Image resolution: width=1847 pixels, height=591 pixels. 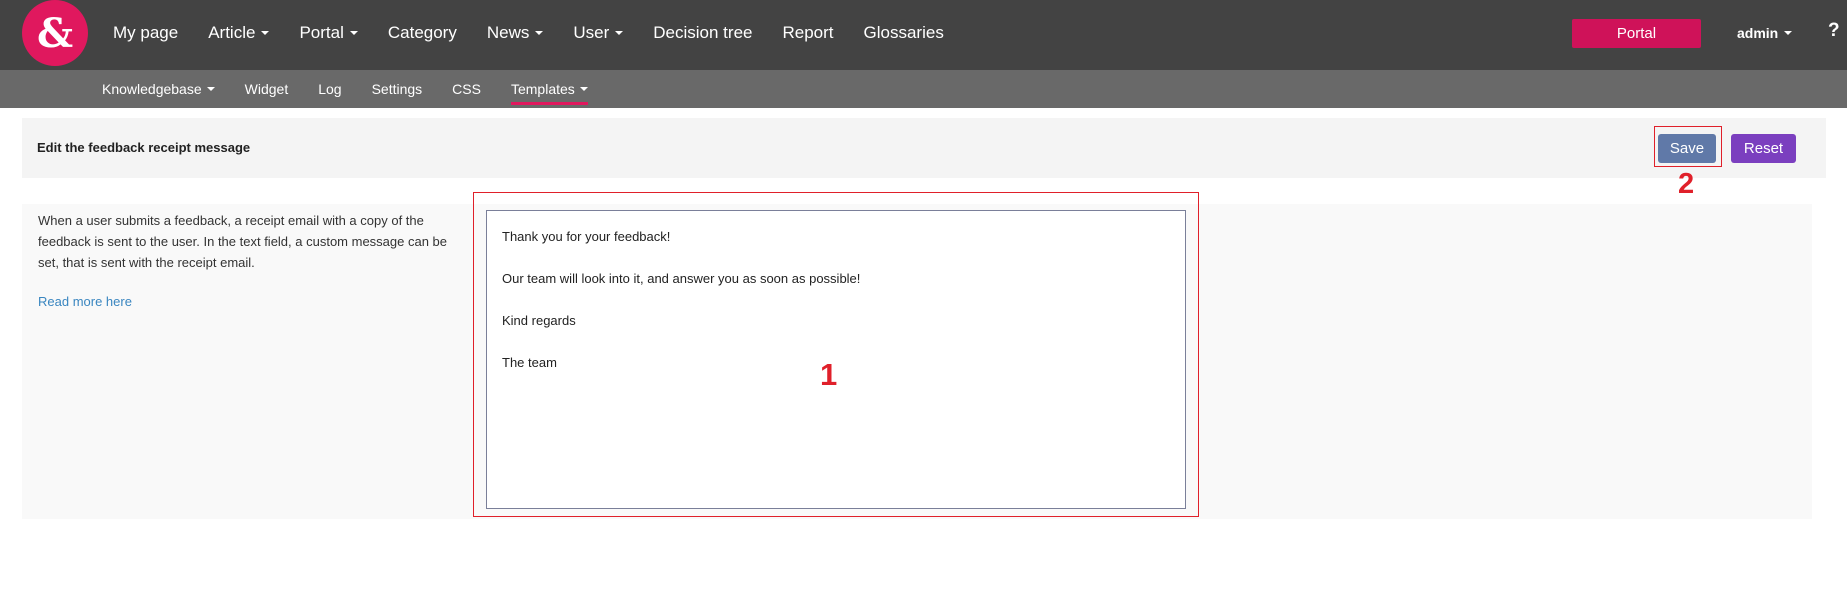 What do you see at coordinates (549, 89) in the screenshot?
I see `subnav-templates: Templates` at bounding box center [549, 89].